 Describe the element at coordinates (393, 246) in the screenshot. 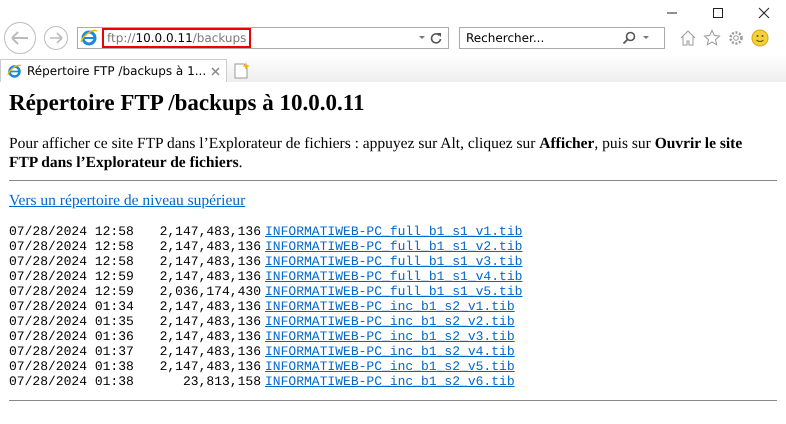

I see `file-link: INFORMATIWEB-PC_full_b1_s1_v2.tib` at that location.